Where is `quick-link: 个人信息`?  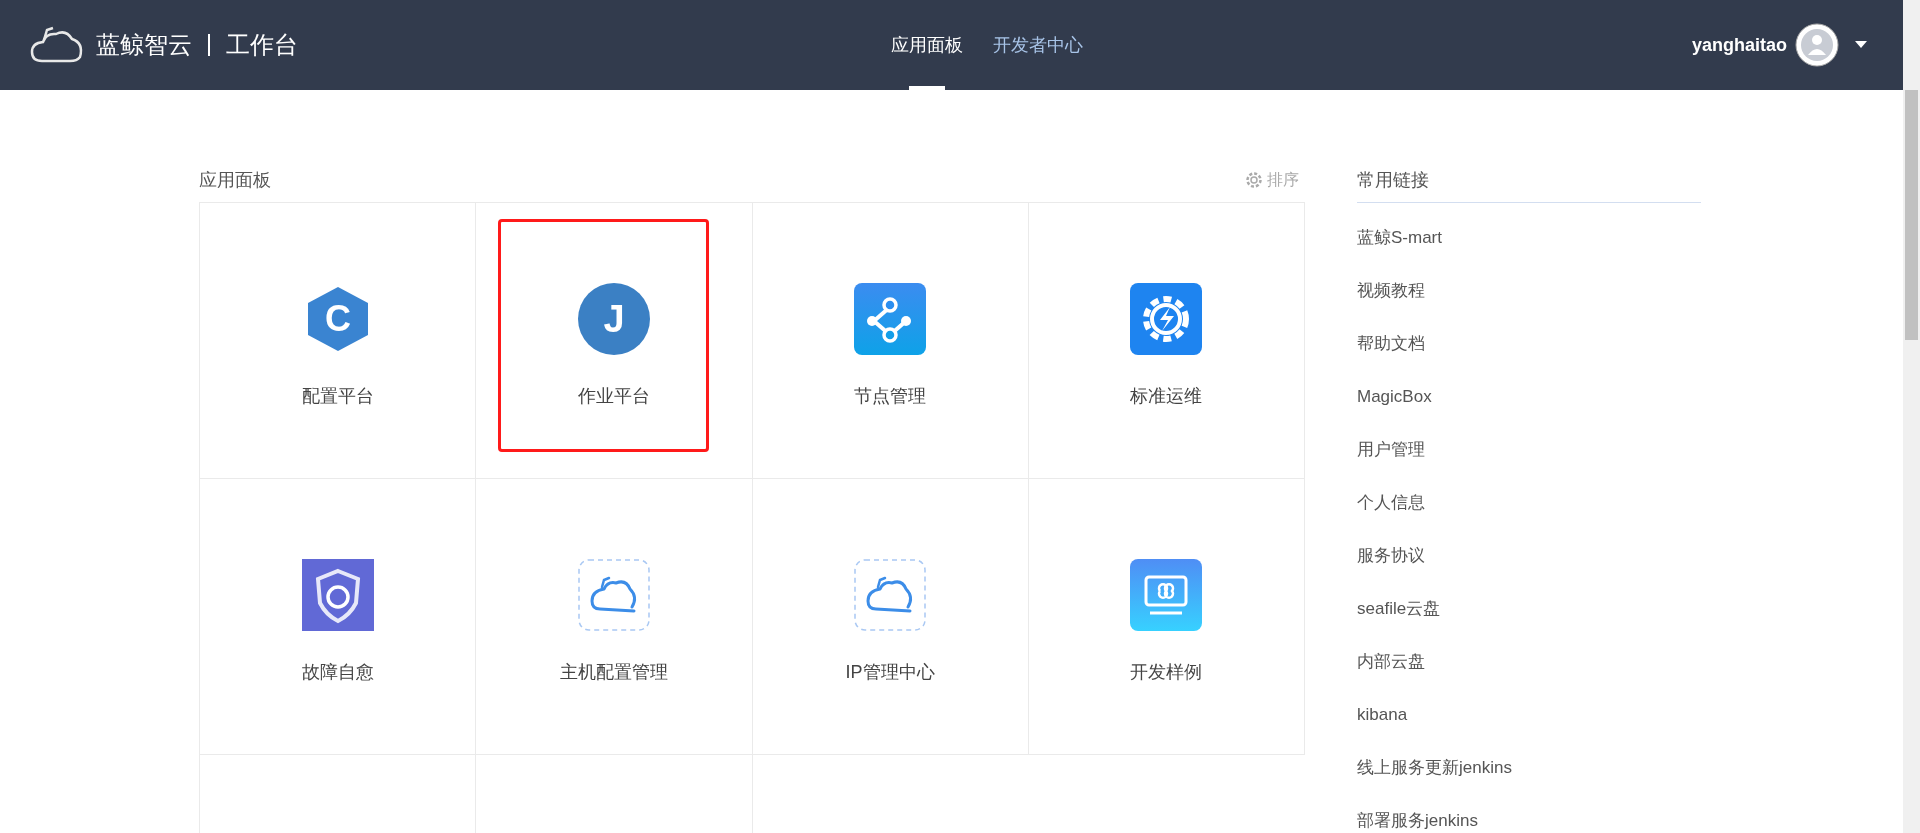 quick-link: 个人信息 is located at coordinates (1391, 502).